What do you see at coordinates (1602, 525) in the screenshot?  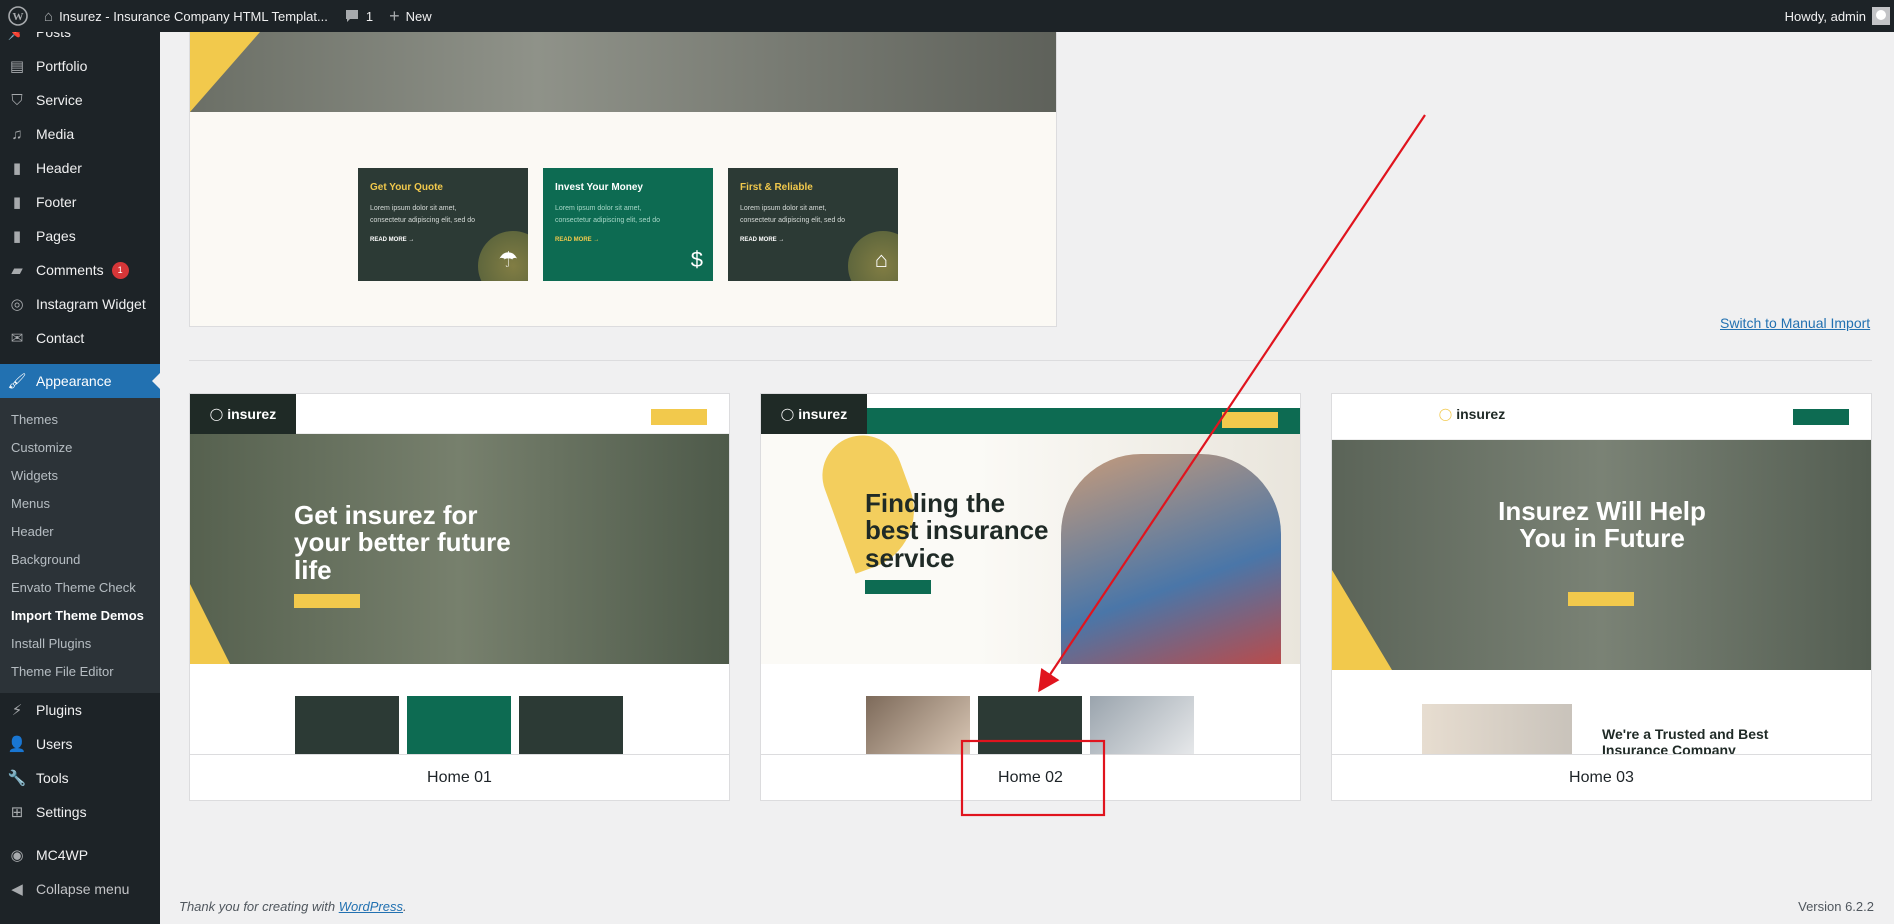 I see `hero-heading: Insurez Will Help You in Future` at bounding box center [1602, 525].